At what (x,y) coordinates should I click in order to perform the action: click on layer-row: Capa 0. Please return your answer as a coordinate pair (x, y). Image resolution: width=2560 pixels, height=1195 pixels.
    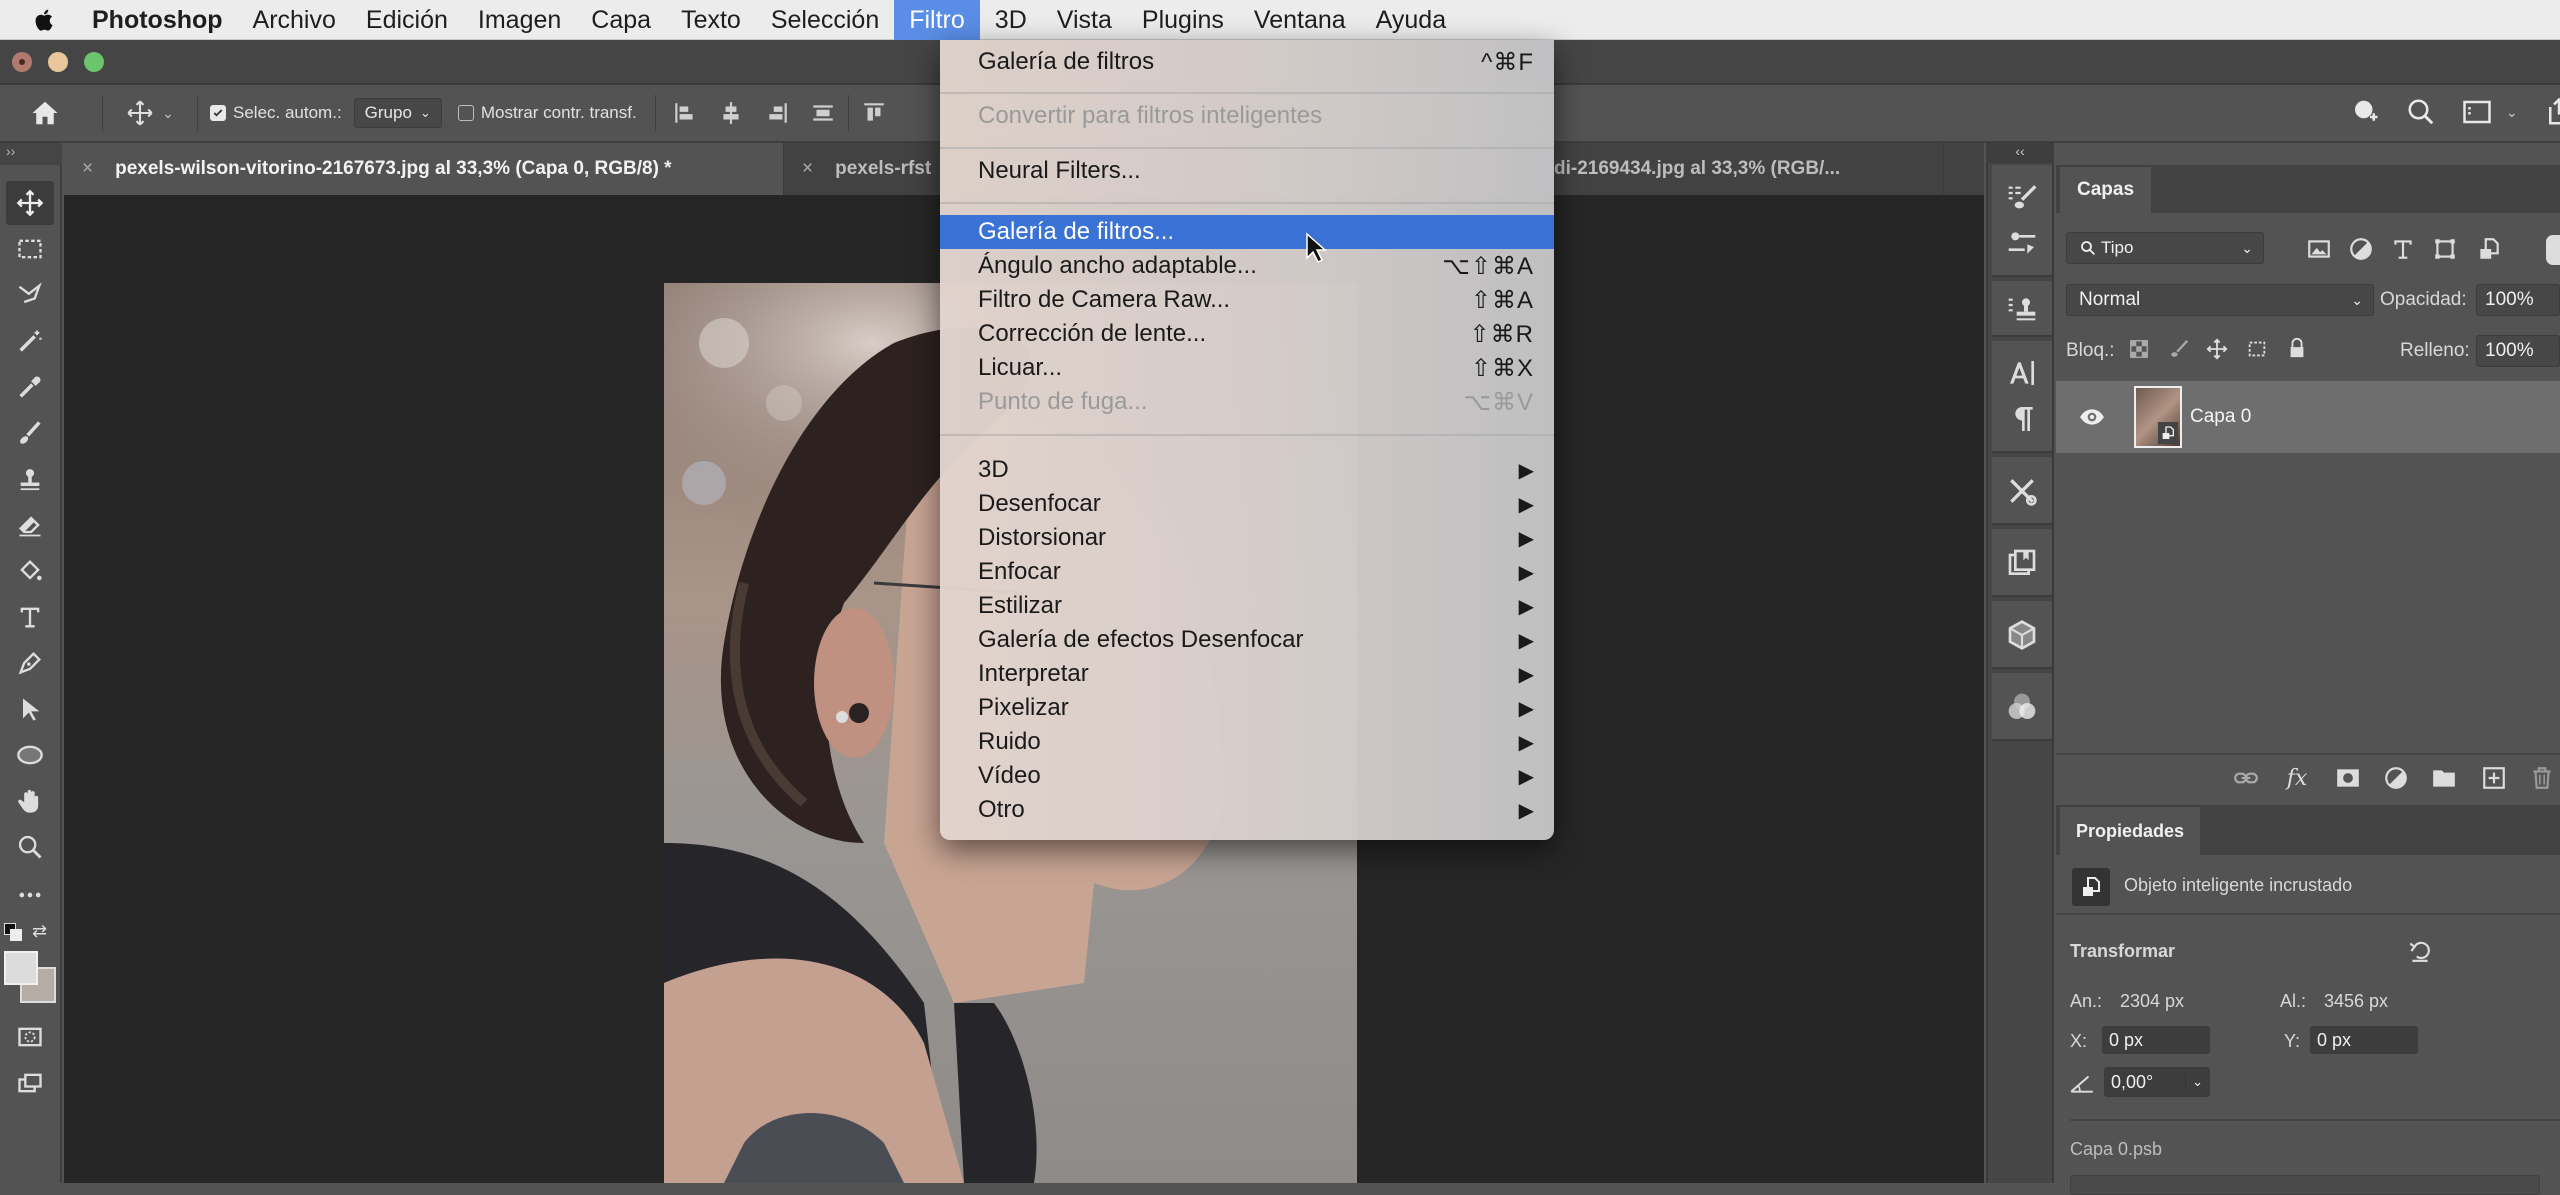
    Looking at the image, I should click on (2308, 417).